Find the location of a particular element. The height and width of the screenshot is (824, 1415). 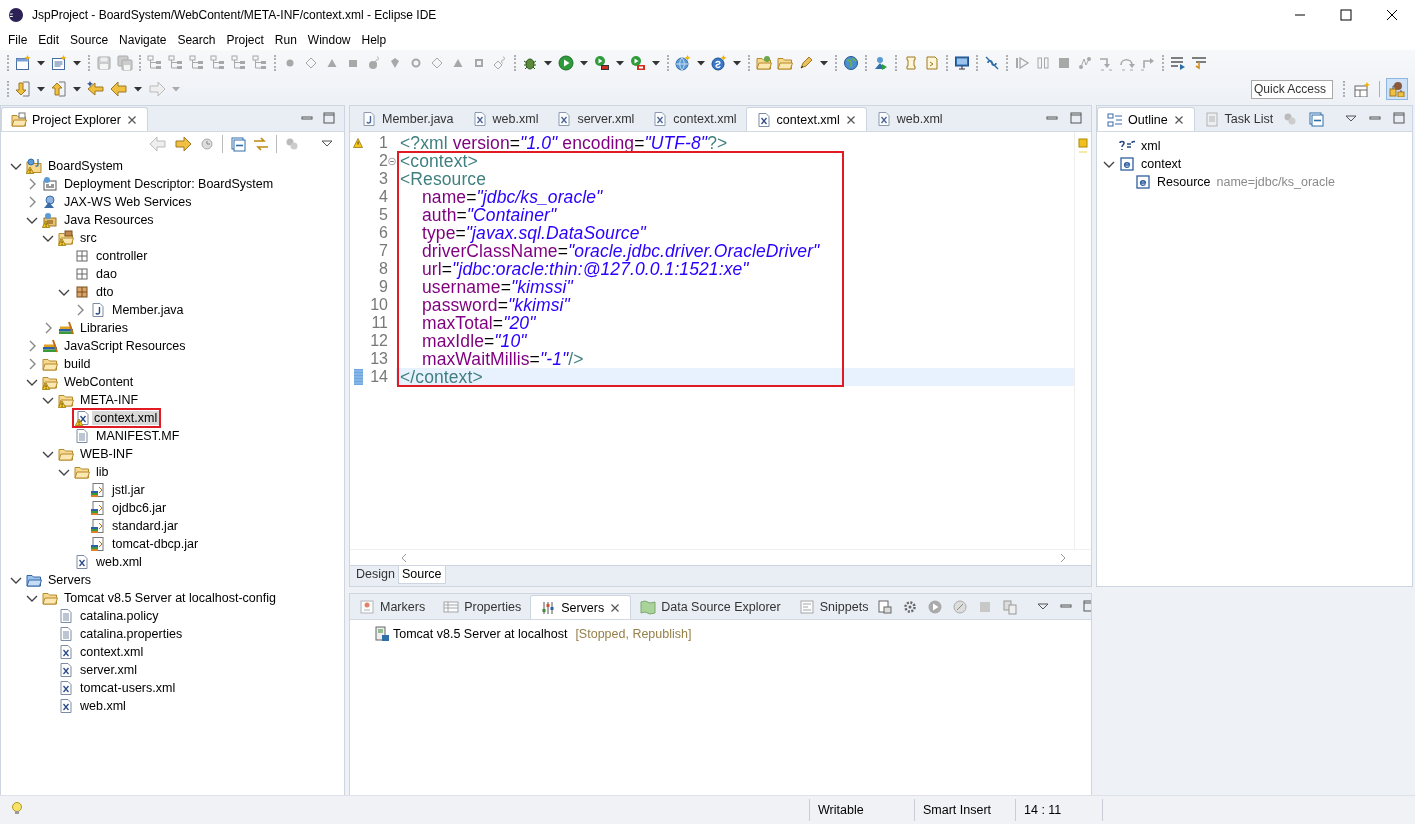

tree-item: Member.java is located at coordinates (148, 310).